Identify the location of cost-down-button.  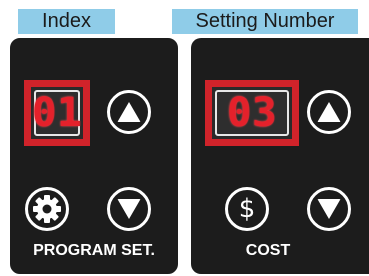
(329, 209).